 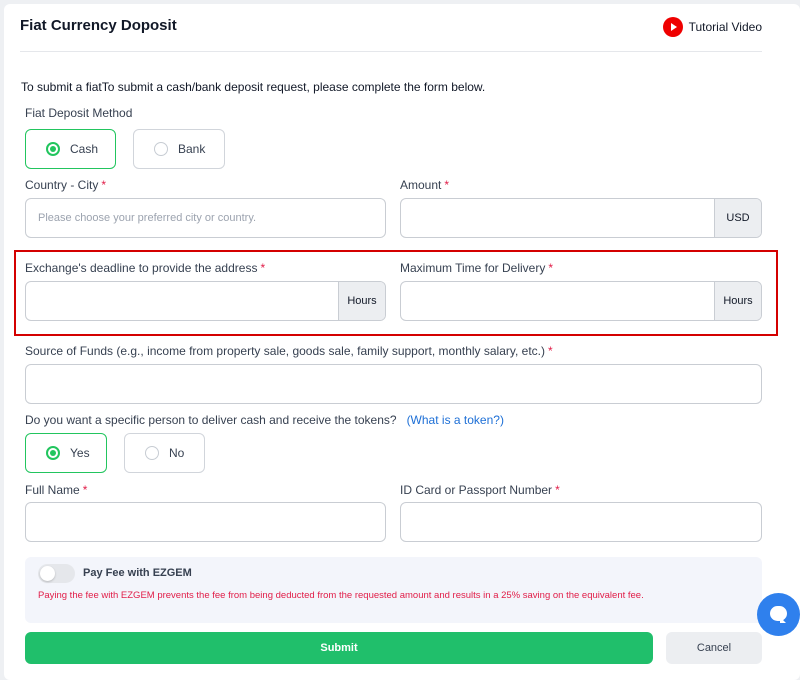 What do you see at coordinates (52, 490) in the screenshot?
I see `full-name-label-text: Full Name` at bounding box center [52, 490].